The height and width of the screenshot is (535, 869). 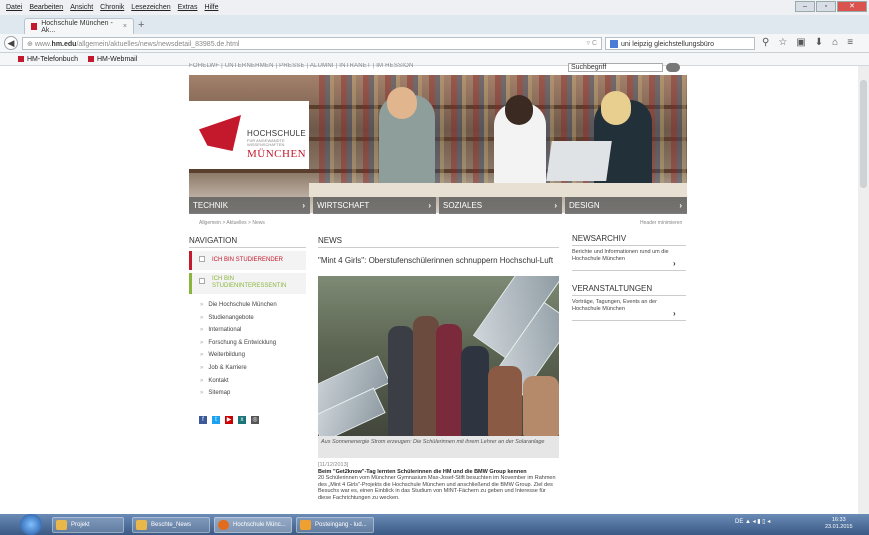 What do you see at coordinates (46, 7) in the screenshot?
I see `menu-bearbeiten: Bearbeiten` at bounding box center [46, 7].